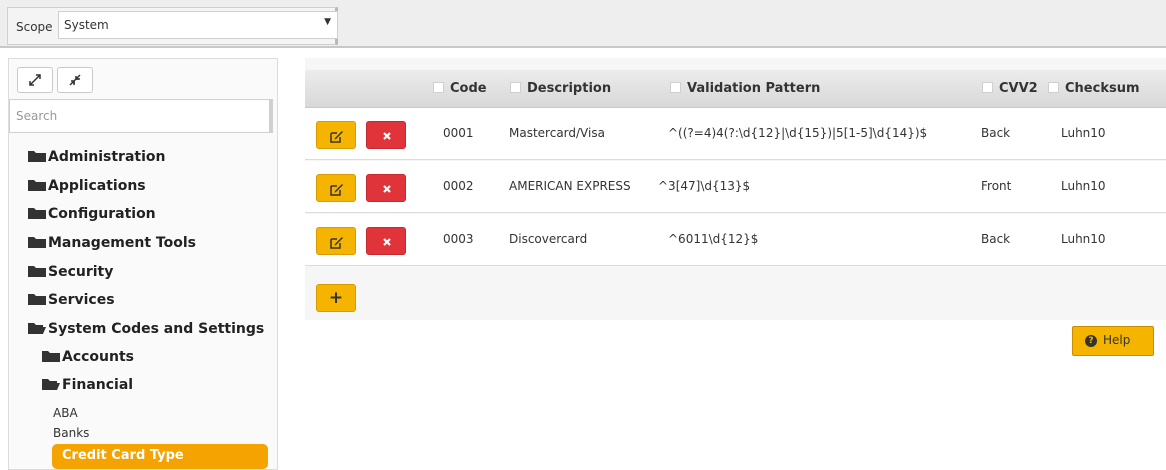  Describe the element at coordinates (98, 357) in the screenshot. I see `tree-folder-label: Accounts` at that location.